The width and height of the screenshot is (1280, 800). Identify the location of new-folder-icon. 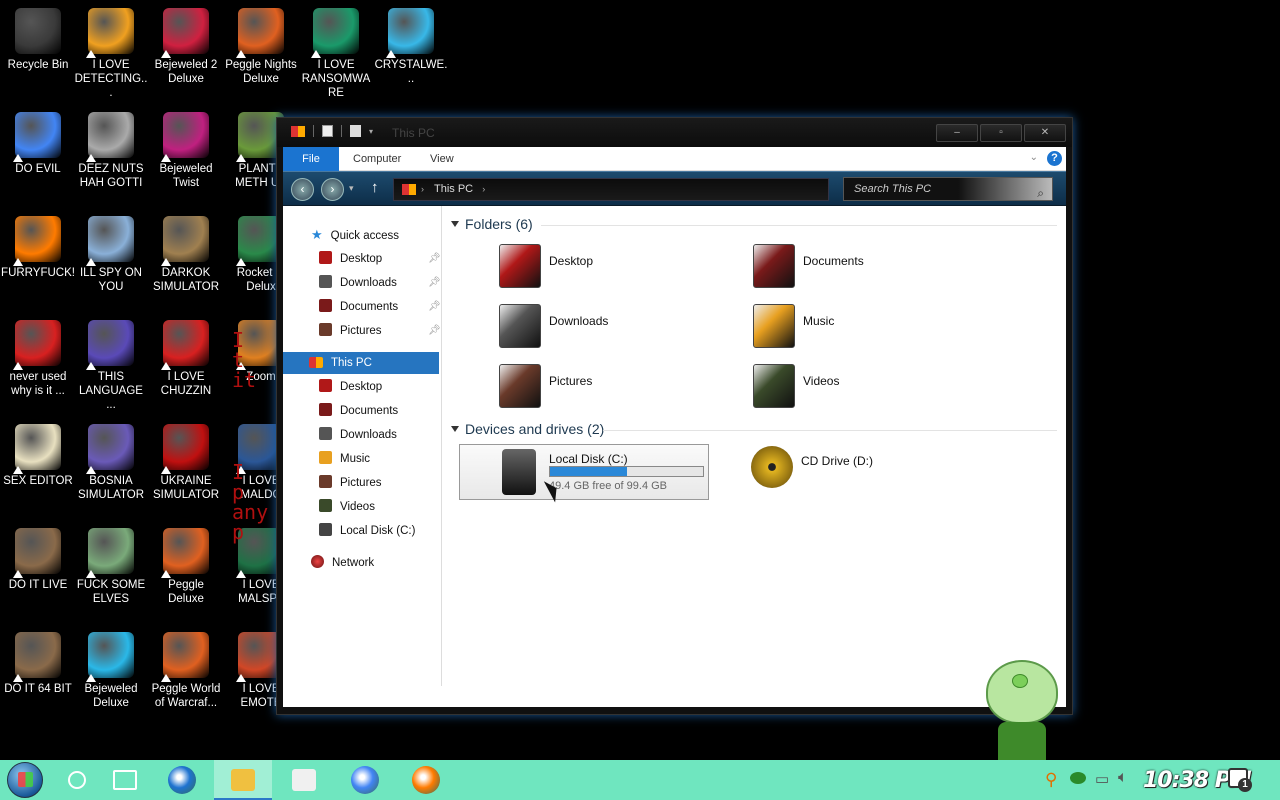
(355, 131).